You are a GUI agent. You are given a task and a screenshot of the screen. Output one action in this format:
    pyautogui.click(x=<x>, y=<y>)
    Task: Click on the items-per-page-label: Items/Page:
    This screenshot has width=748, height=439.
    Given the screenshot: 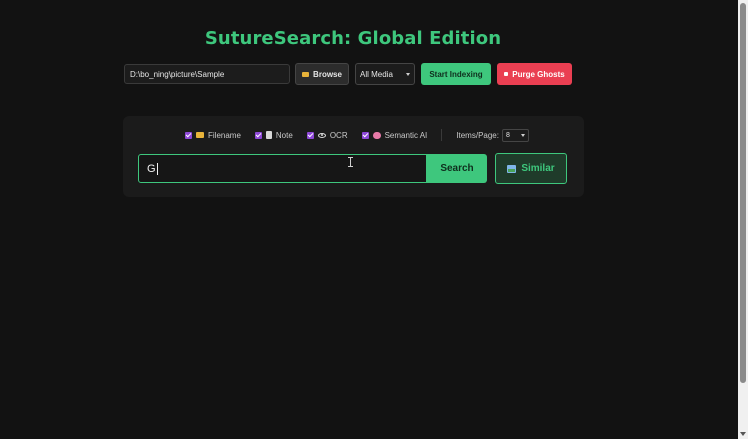 What is the action you would take?
    pyautogui.click(x=477, y=135)
    